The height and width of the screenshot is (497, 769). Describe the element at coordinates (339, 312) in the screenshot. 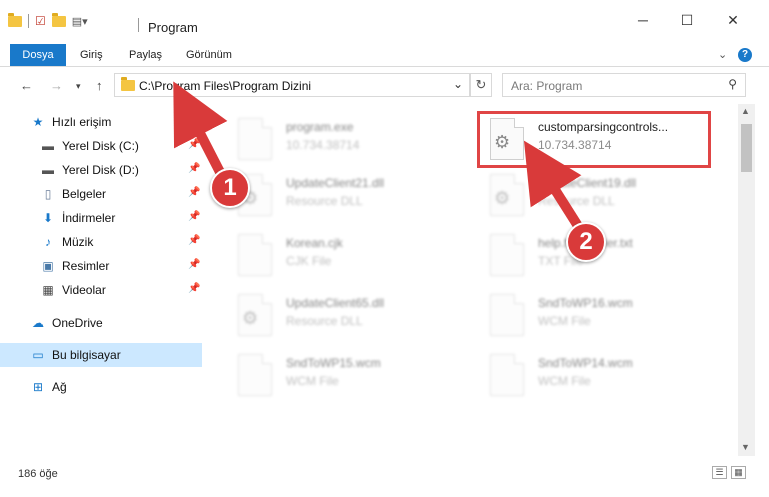

I see `list-item: ⚙ UpdateClient65.dll Resource DLL` at that location.